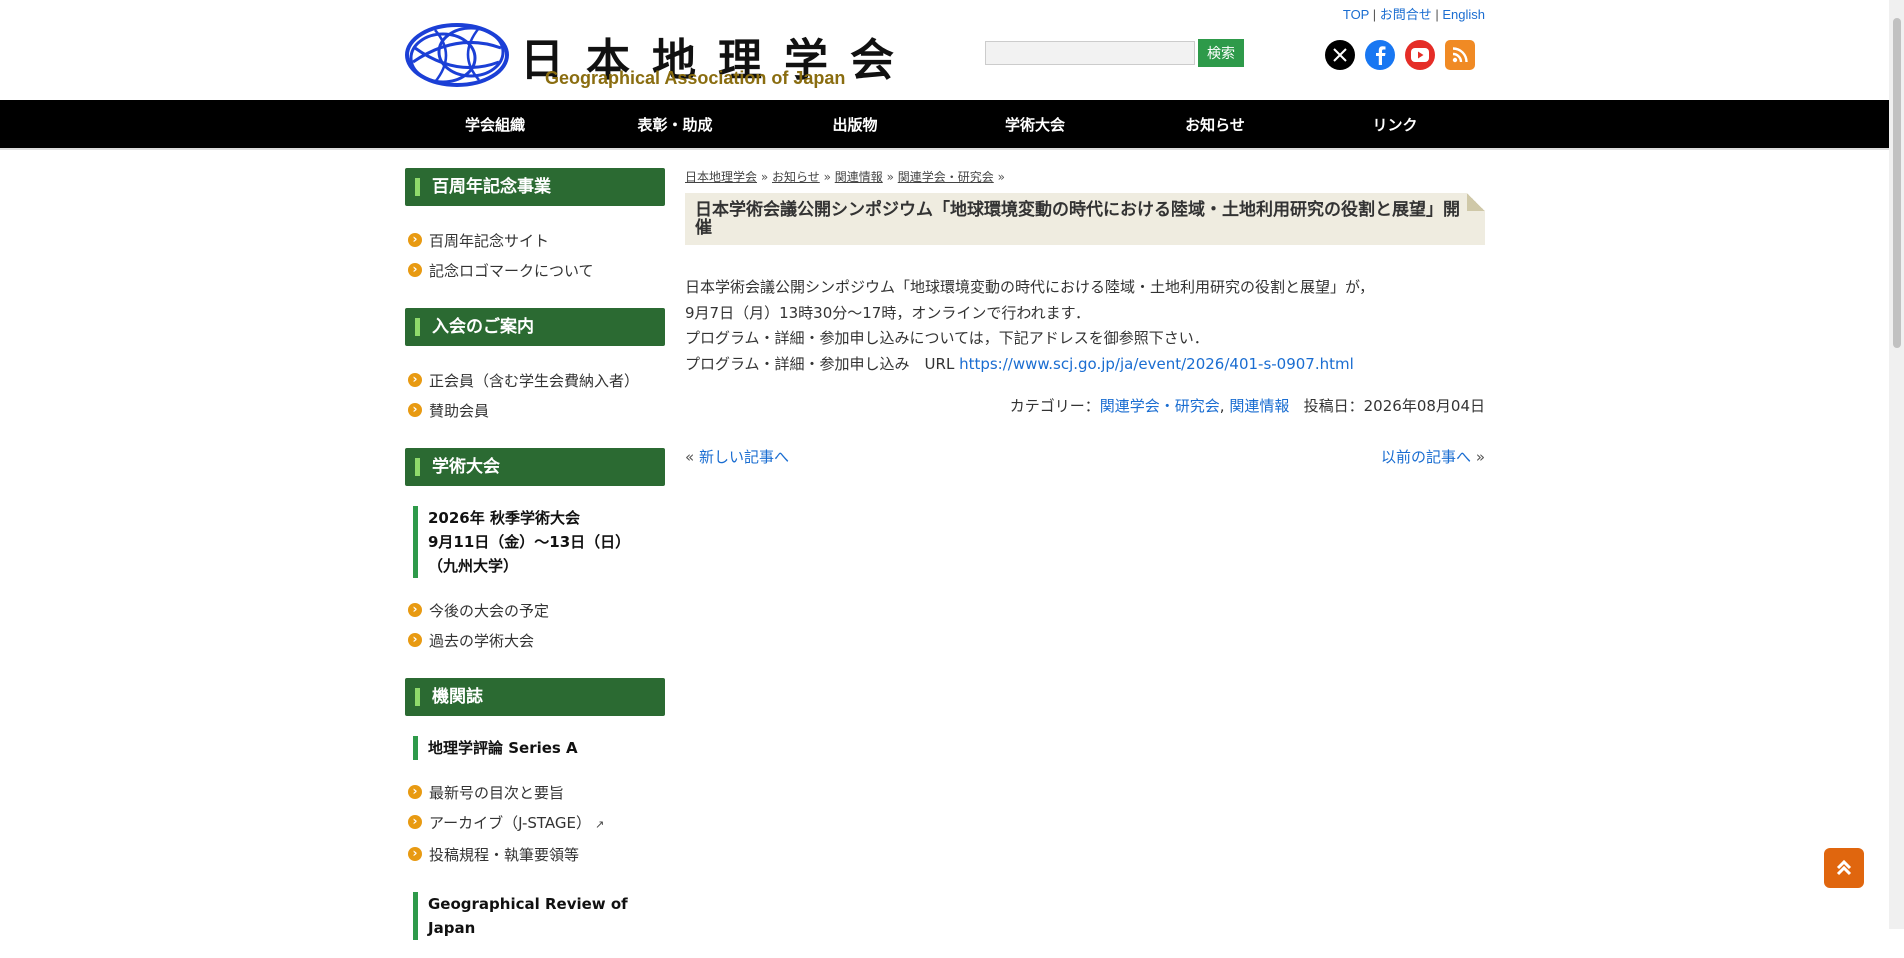 This screenshot has width=1904, height=958. I want to click on sidebar-item-past-meetings: 過去の学術大会, so click(535, 641).